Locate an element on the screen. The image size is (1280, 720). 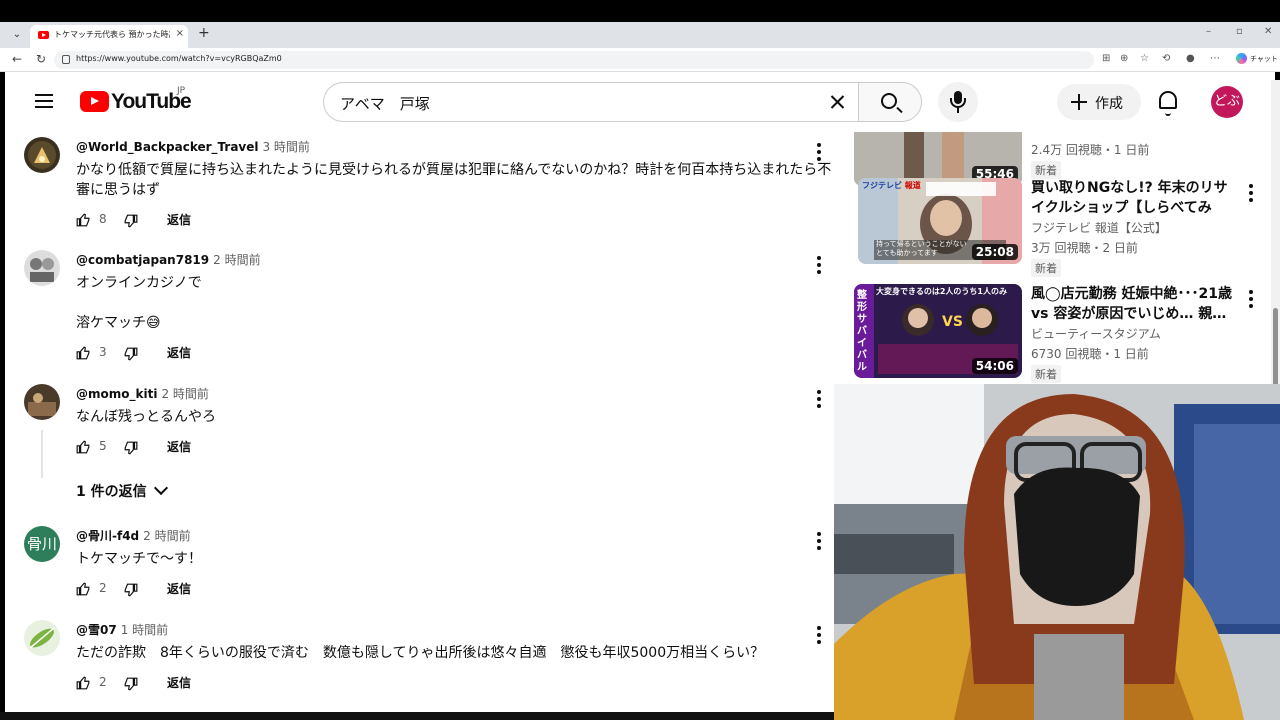
comment-author: @雪07 1 時間前 is located at coordinates (122, 629).